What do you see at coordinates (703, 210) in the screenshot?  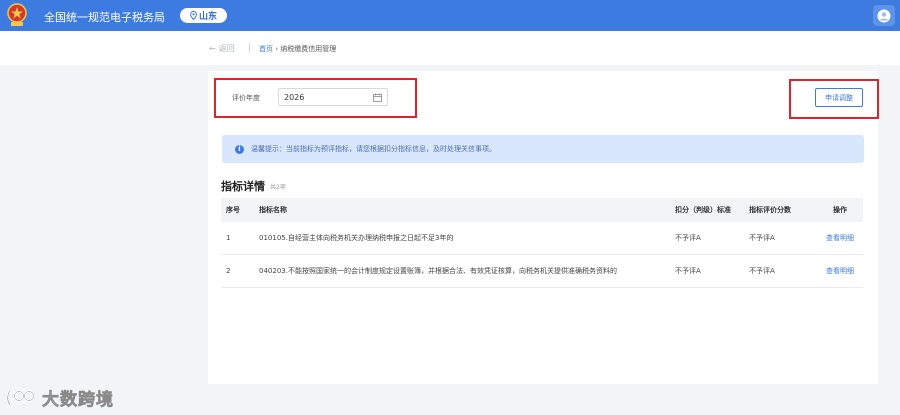 I see `header-standard: 扣分（判级）标准` at bounding box center [703, 210].